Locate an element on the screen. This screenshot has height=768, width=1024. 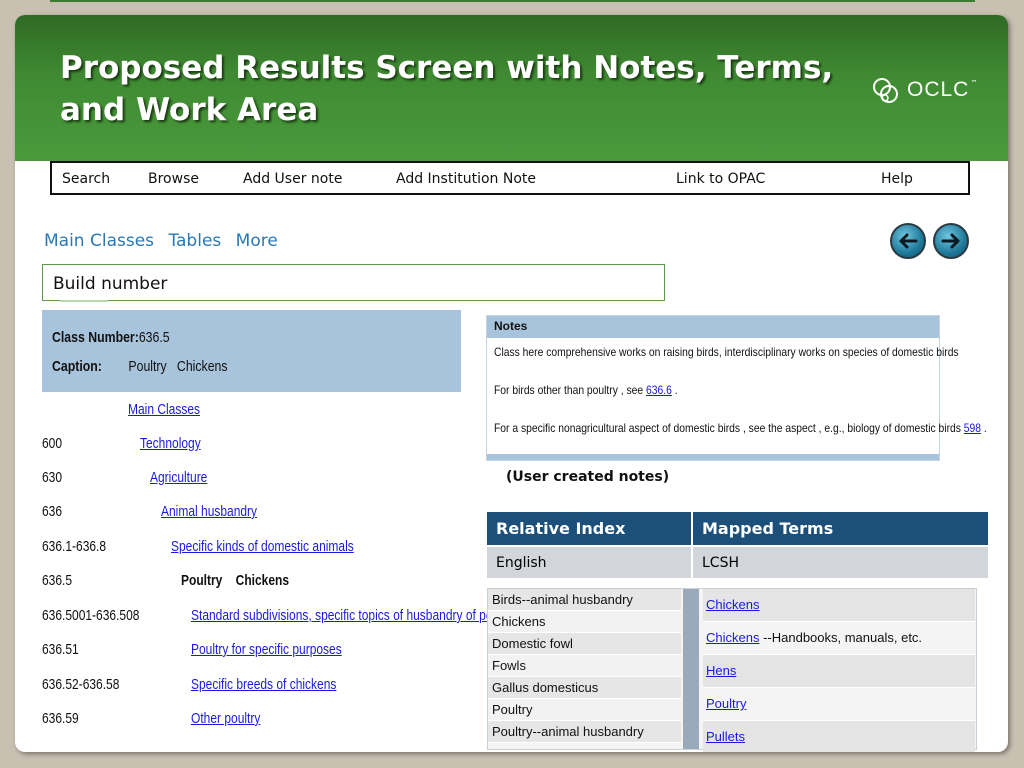
index-term: Birds--animal husbandry is located at coordinates (584, 600).